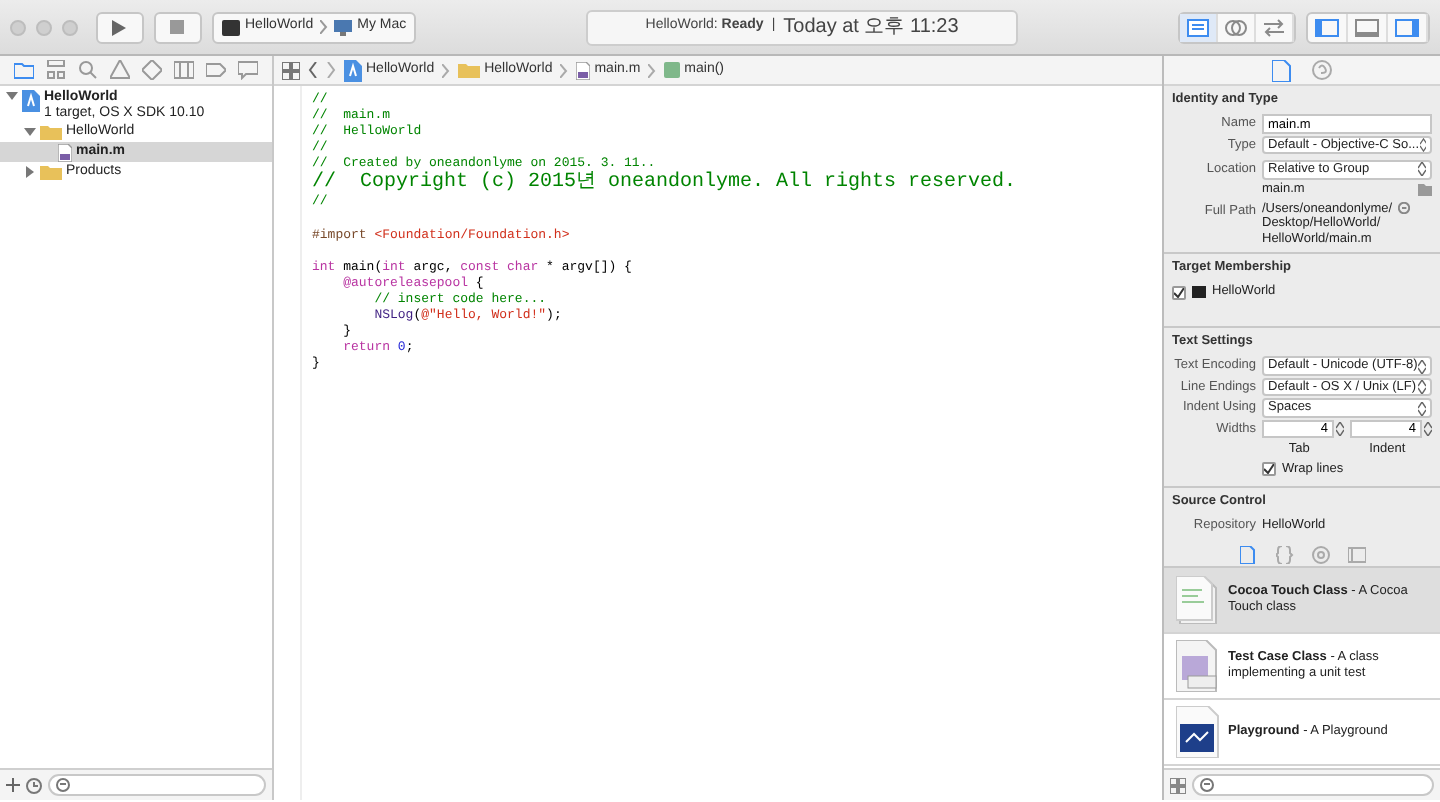 This screenshot has height=802, width=1440. I want to click on grid-view-icon, so click(1178, 785).